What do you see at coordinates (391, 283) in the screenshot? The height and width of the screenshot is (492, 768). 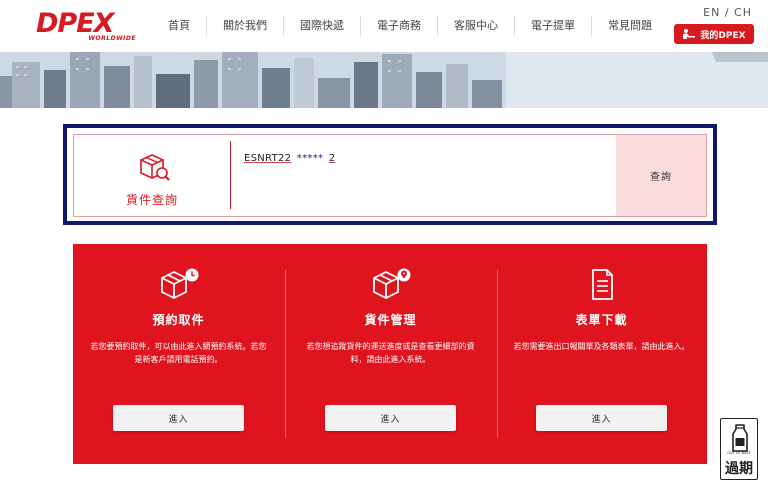 I see `box-location-icon` at bounding box center [391, 283].